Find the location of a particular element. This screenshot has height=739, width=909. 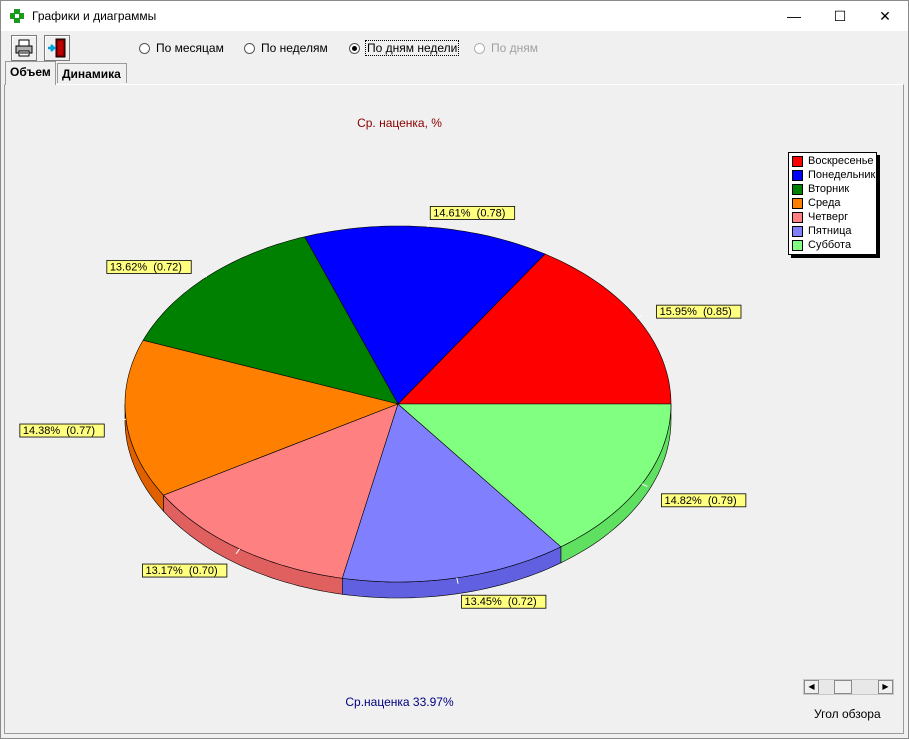

legend-label: Воскресенье is located at coordinates (841, 161).